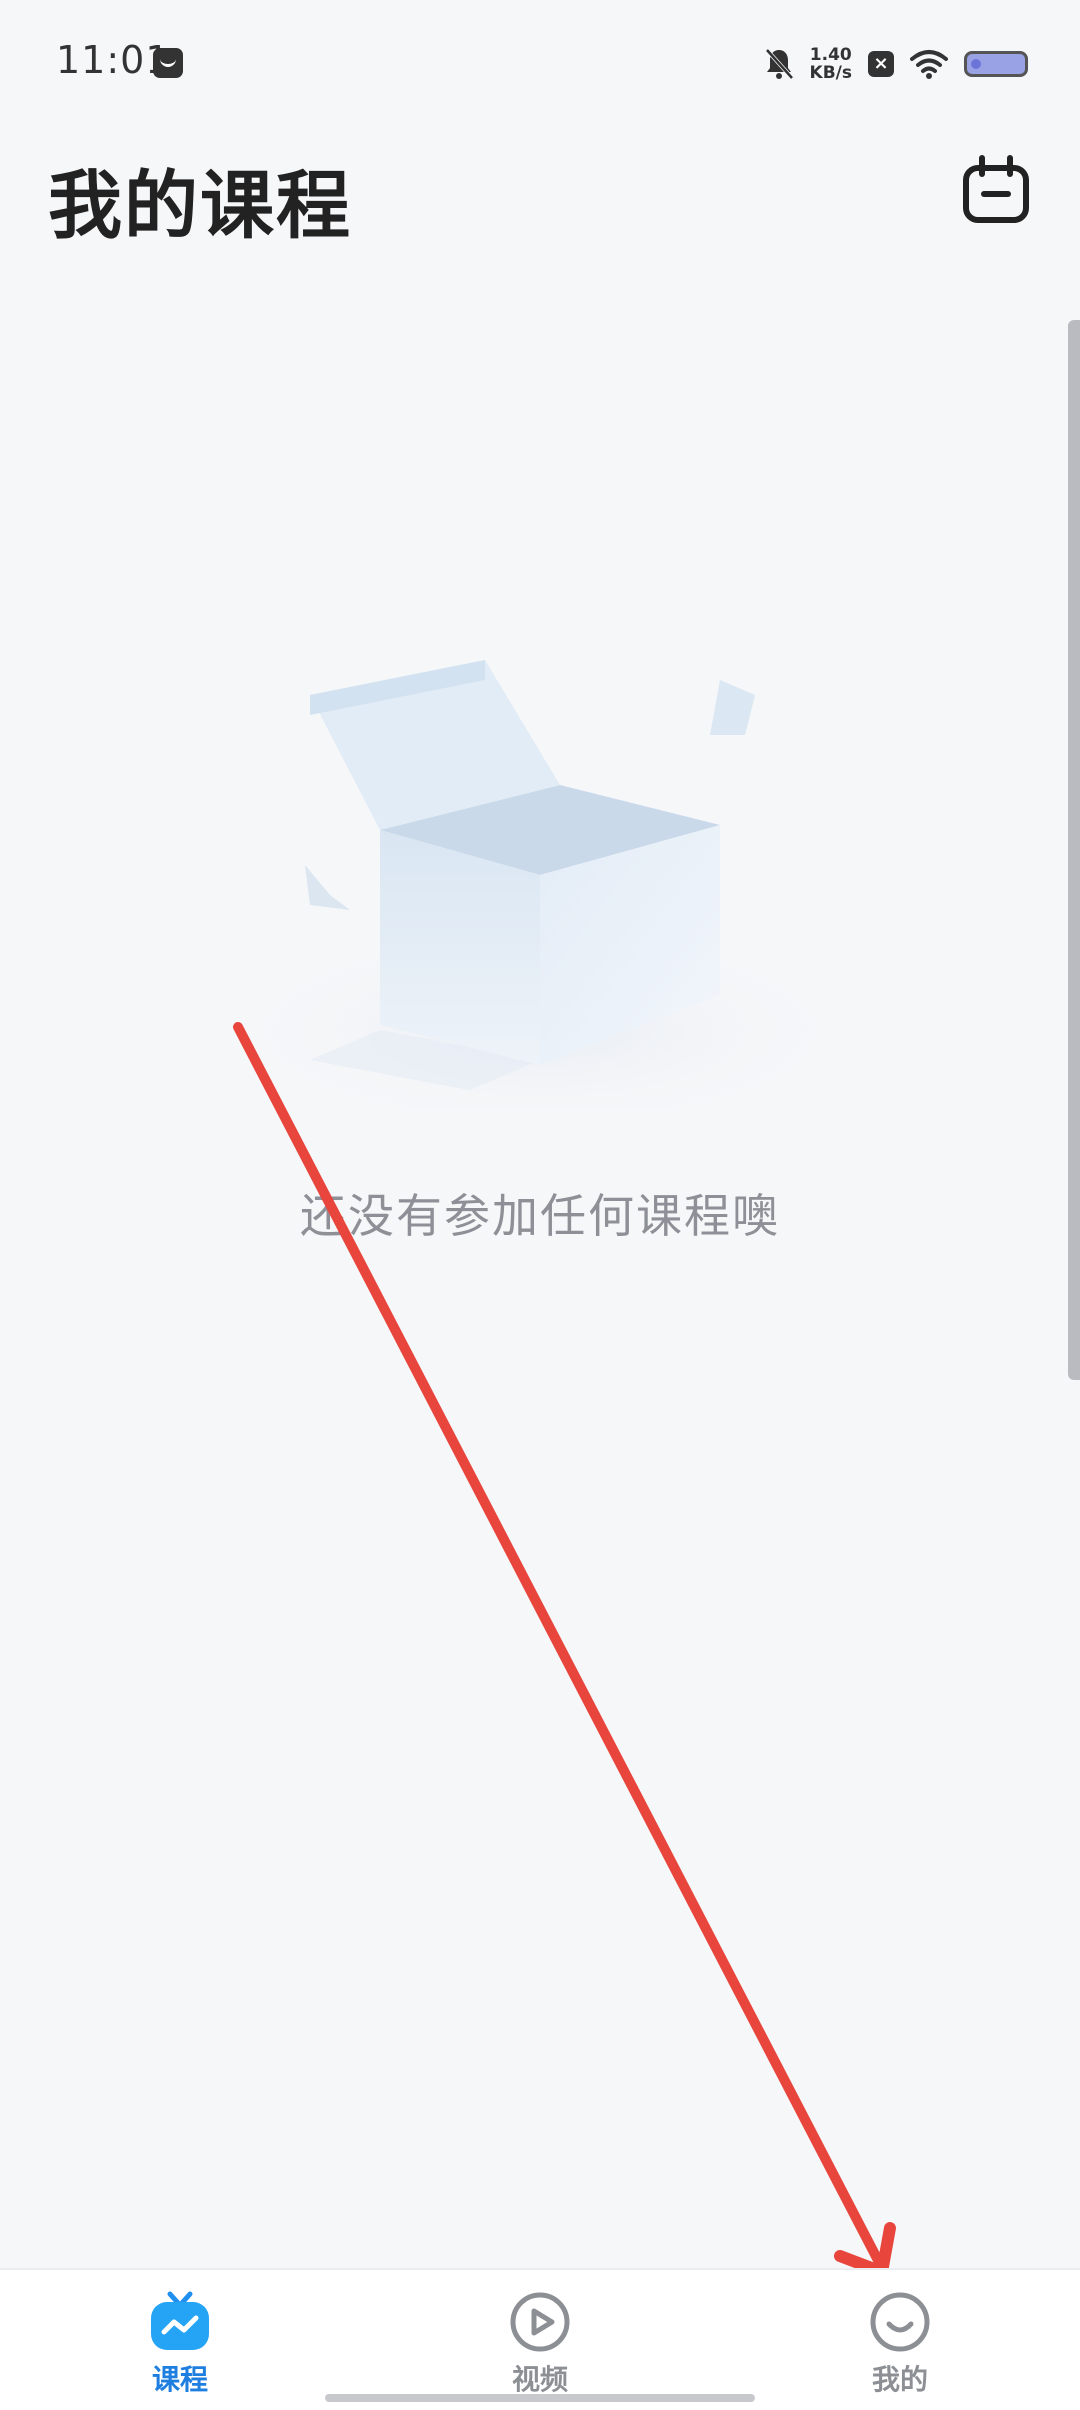 The image size is (1080, 2410). What do you see at coordinates (996, 64) in the screenshot?
I see `battery-icon` at bounding box center [996, 64].